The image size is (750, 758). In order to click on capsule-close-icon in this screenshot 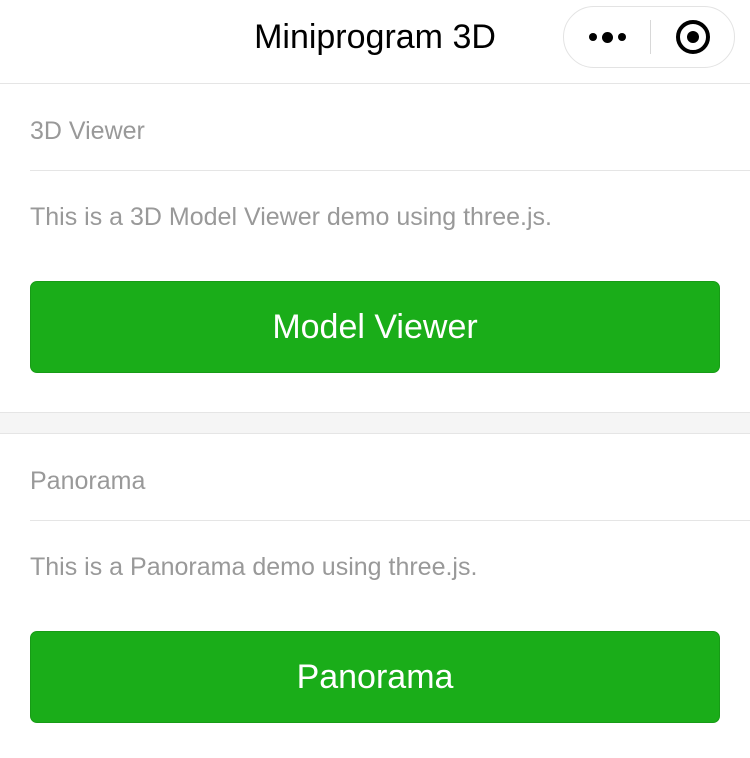, I will do `click(693, 37)`.